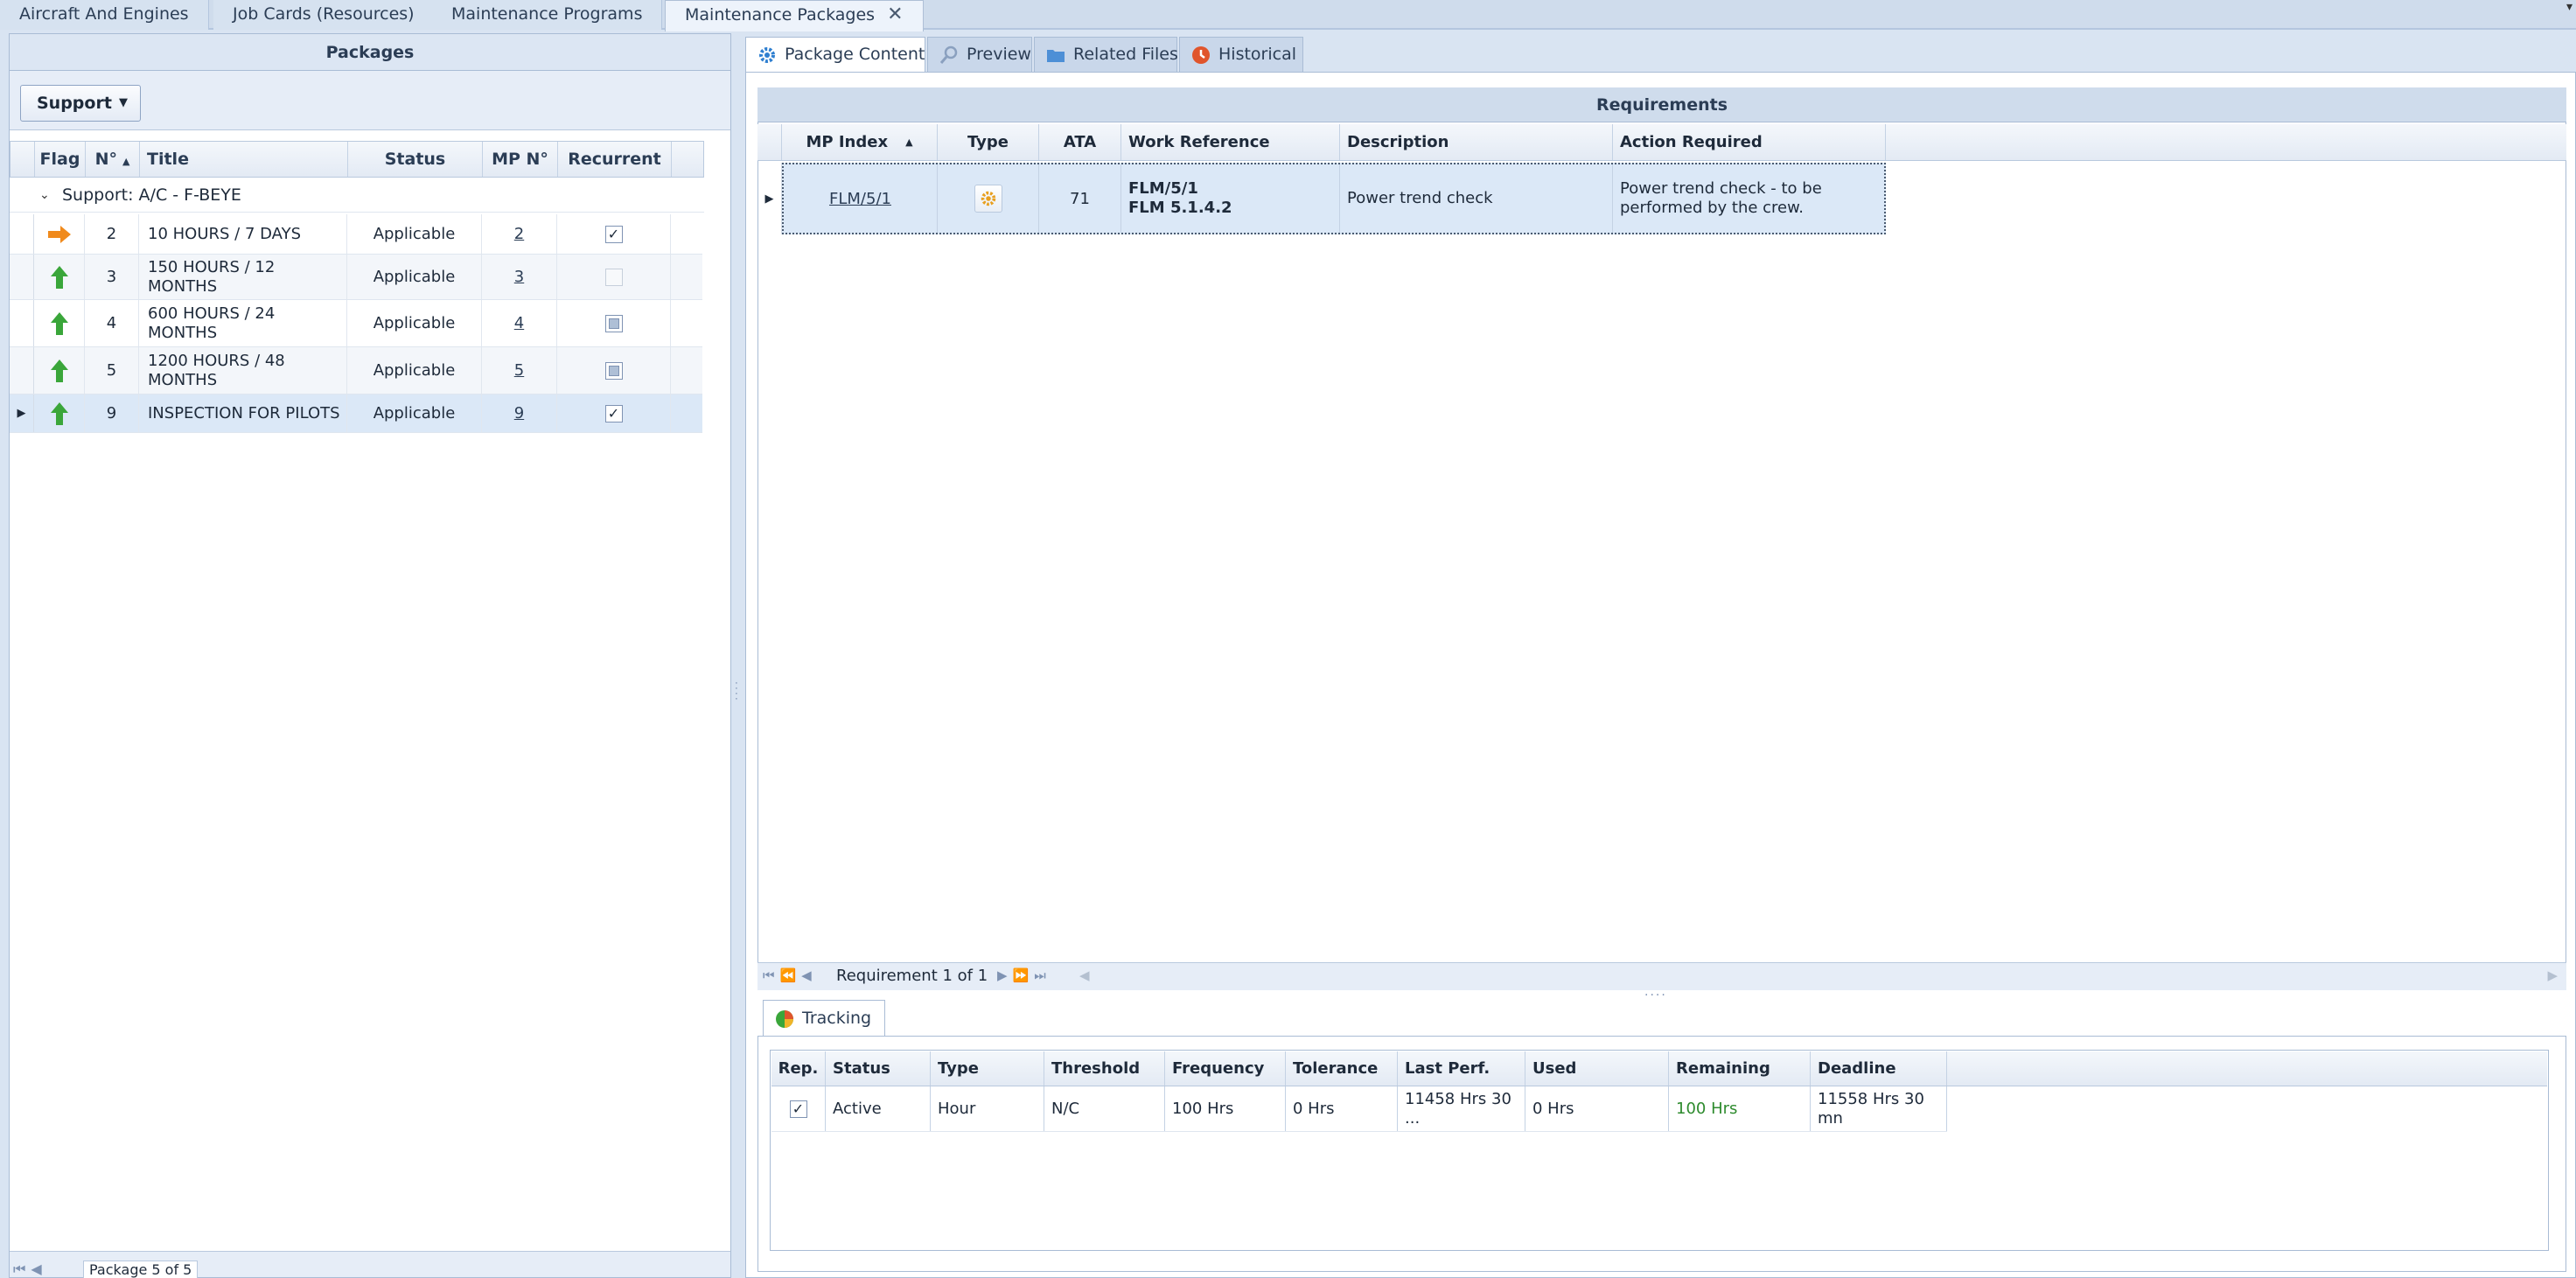  I want to click on mp-number-cell: 2, so click(519, 234).